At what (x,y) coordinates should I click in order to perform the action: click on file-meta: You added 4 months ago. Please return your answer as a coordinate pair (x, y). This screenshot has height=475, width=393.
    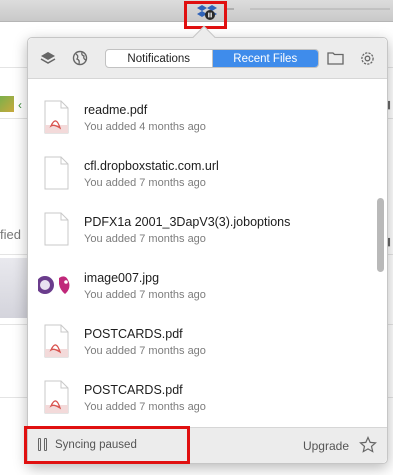
    Looking at the image, I should click on (145, 127).